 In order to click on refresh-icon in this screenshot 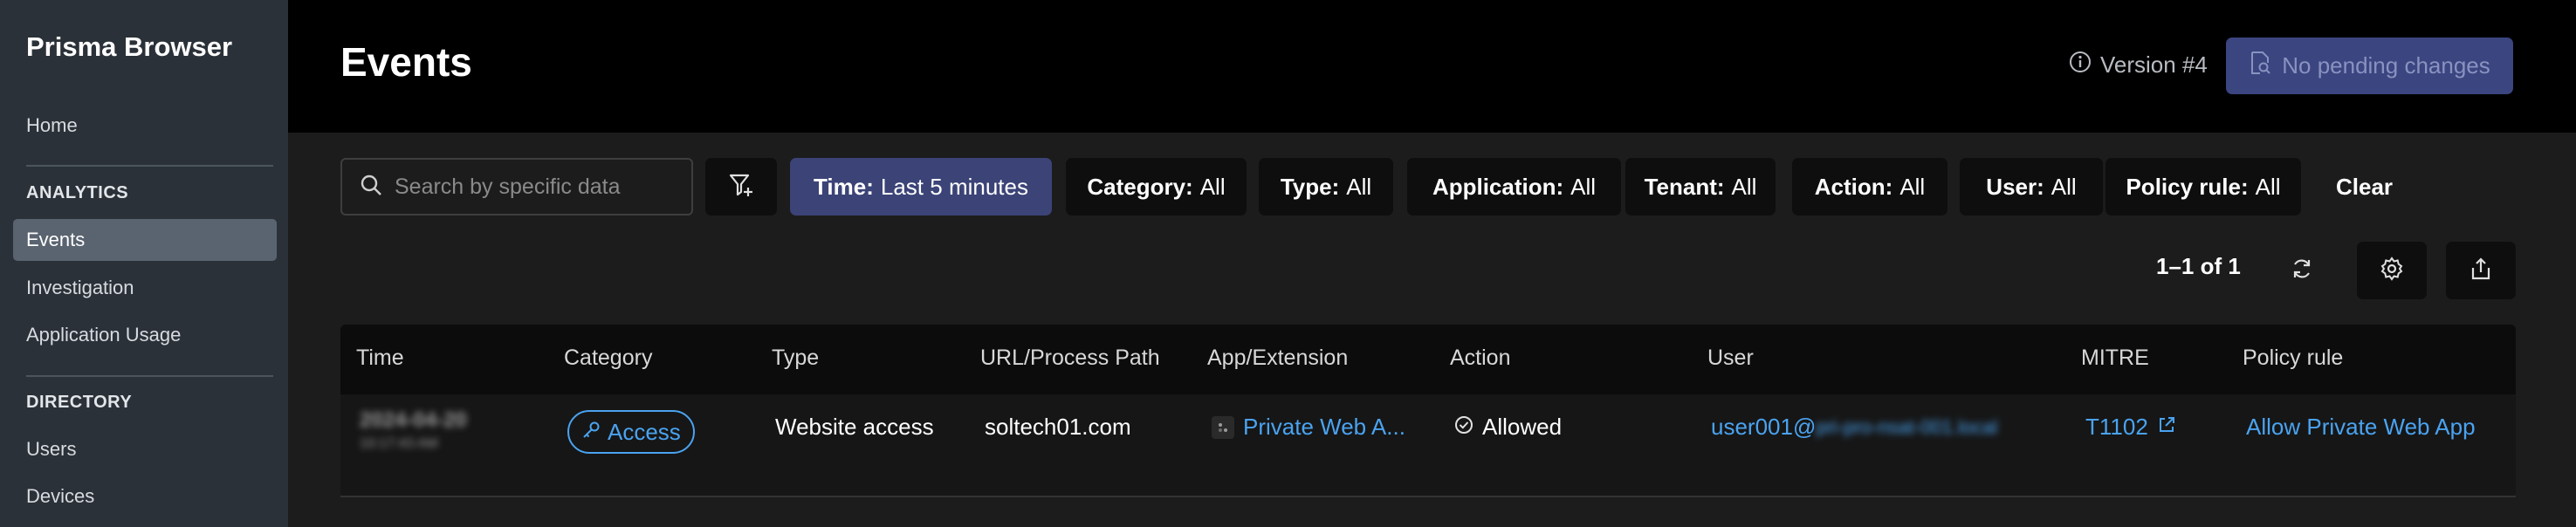, I will do `click(2302, 270)`.